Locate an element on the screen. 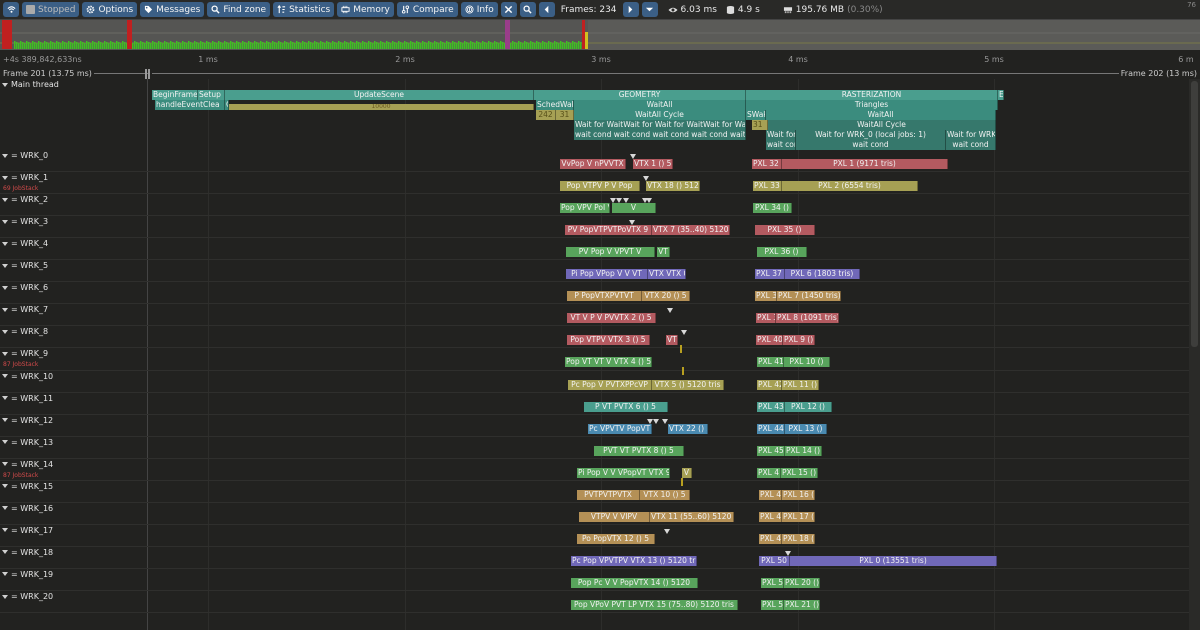 The height and width of the screenshot is (630, 1200). zone: WaitAll is located at coordinates (881, 115).